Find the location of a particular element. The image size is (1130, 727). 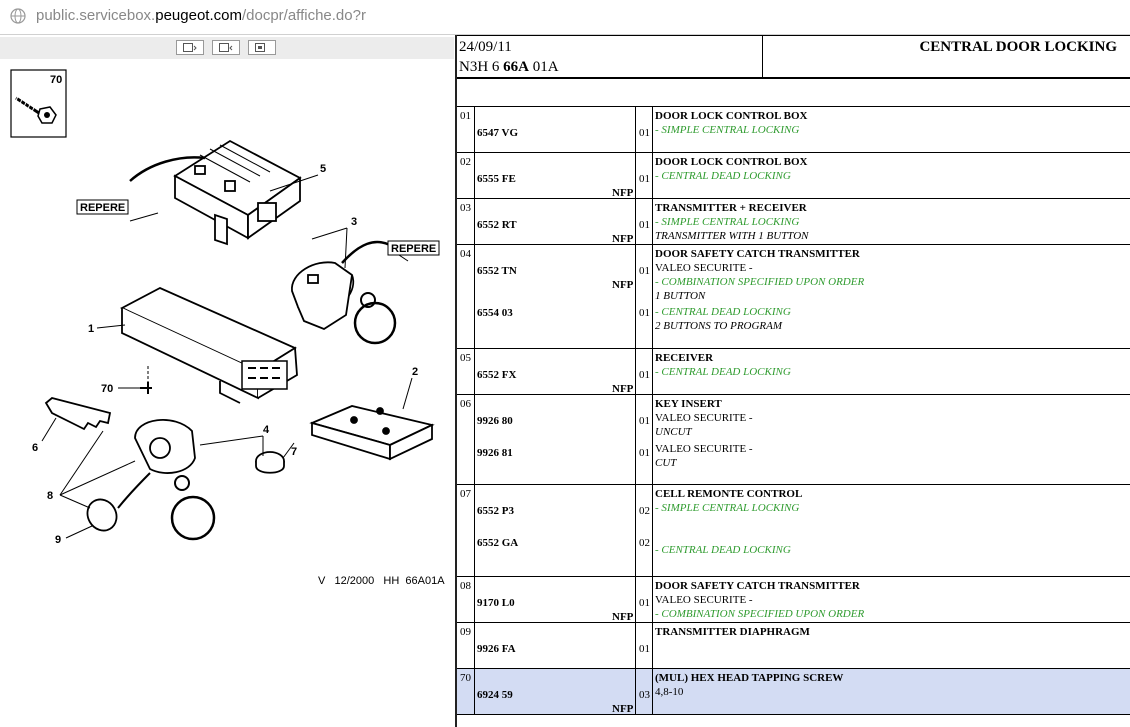

item-position: 09 is located at coordinates (465, 632).